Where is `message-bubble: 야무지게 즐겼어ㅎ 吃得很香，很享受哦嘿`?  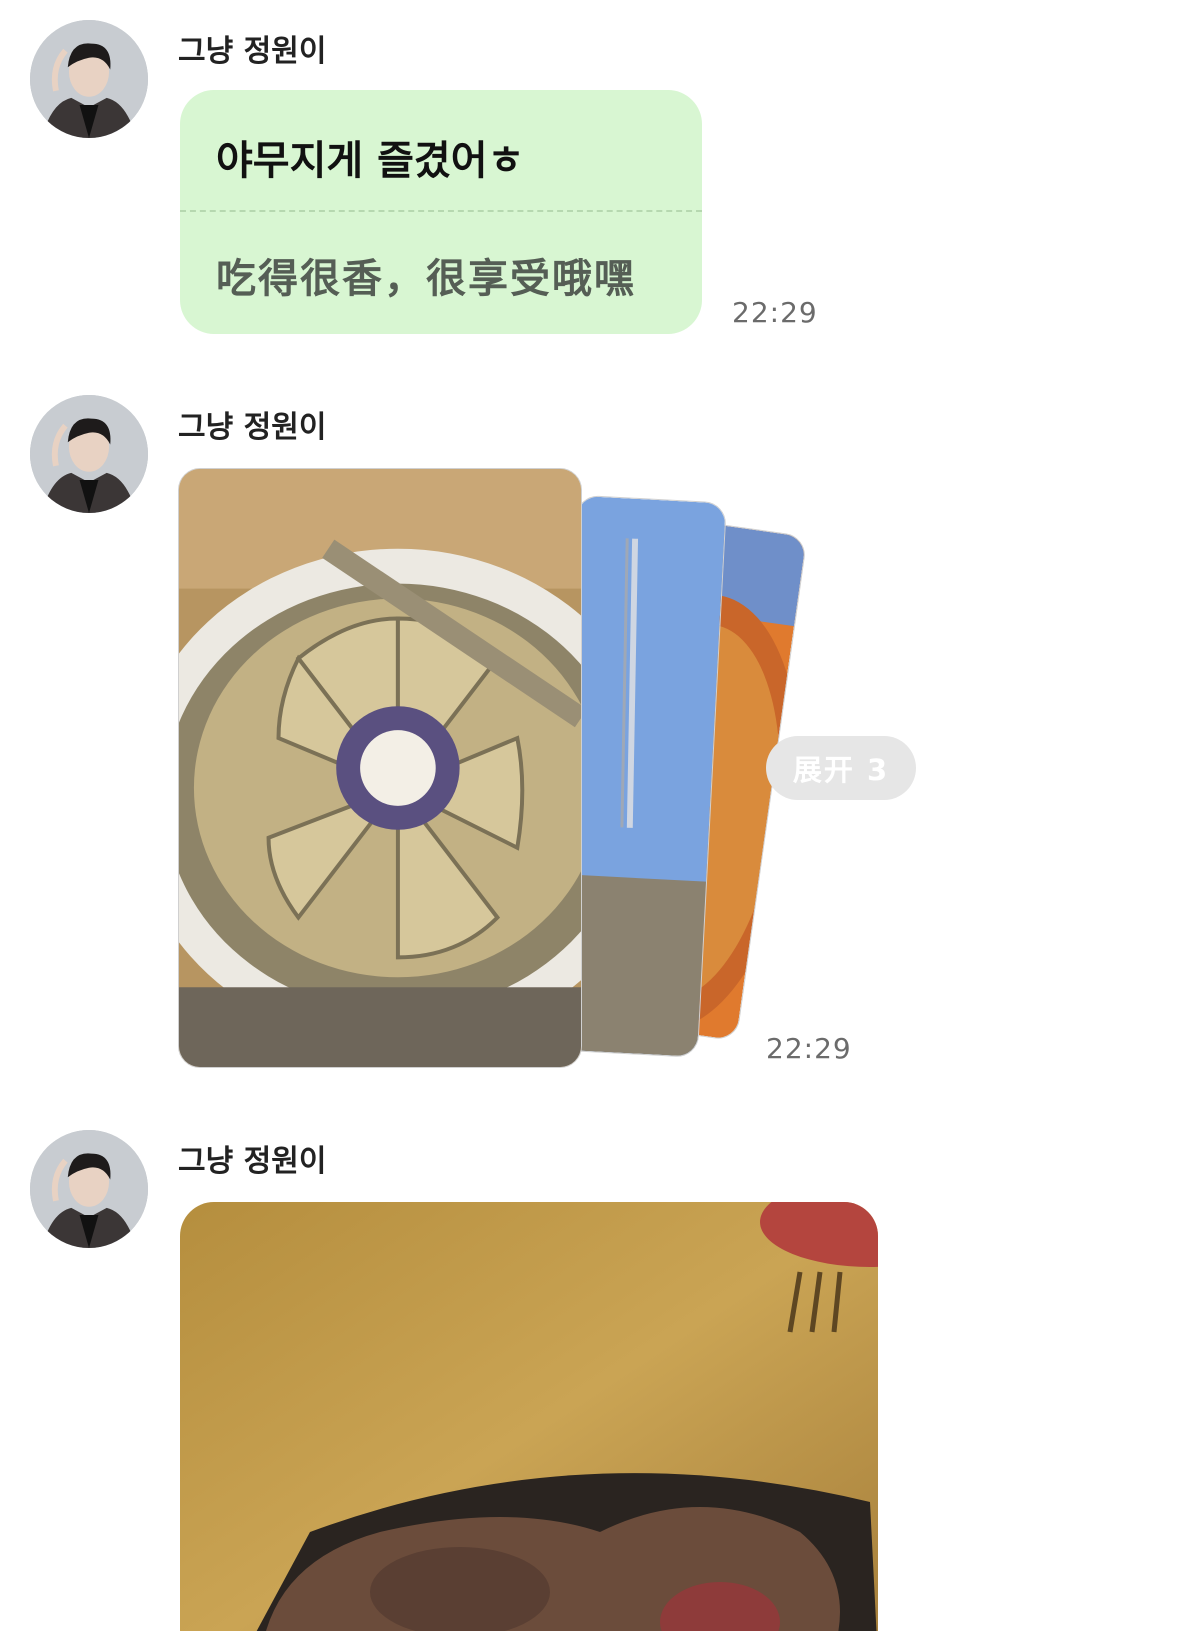 message-bubble: 야무지게 즐겼어ㅎ 吃得很香，很享受哦嘿 is located at coordinates (441, 212).